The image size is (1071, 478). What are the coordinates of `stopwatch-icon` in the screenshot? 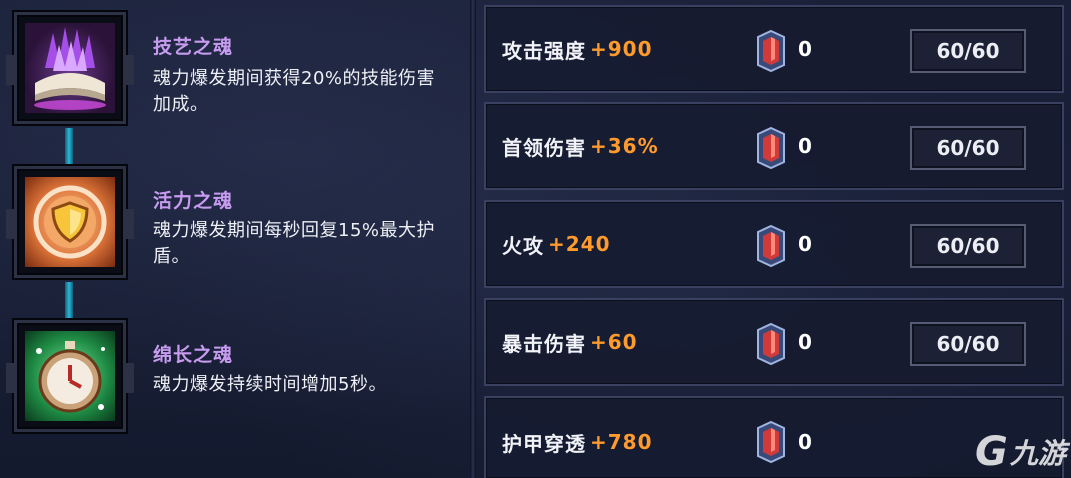 It's located at (70, 376).